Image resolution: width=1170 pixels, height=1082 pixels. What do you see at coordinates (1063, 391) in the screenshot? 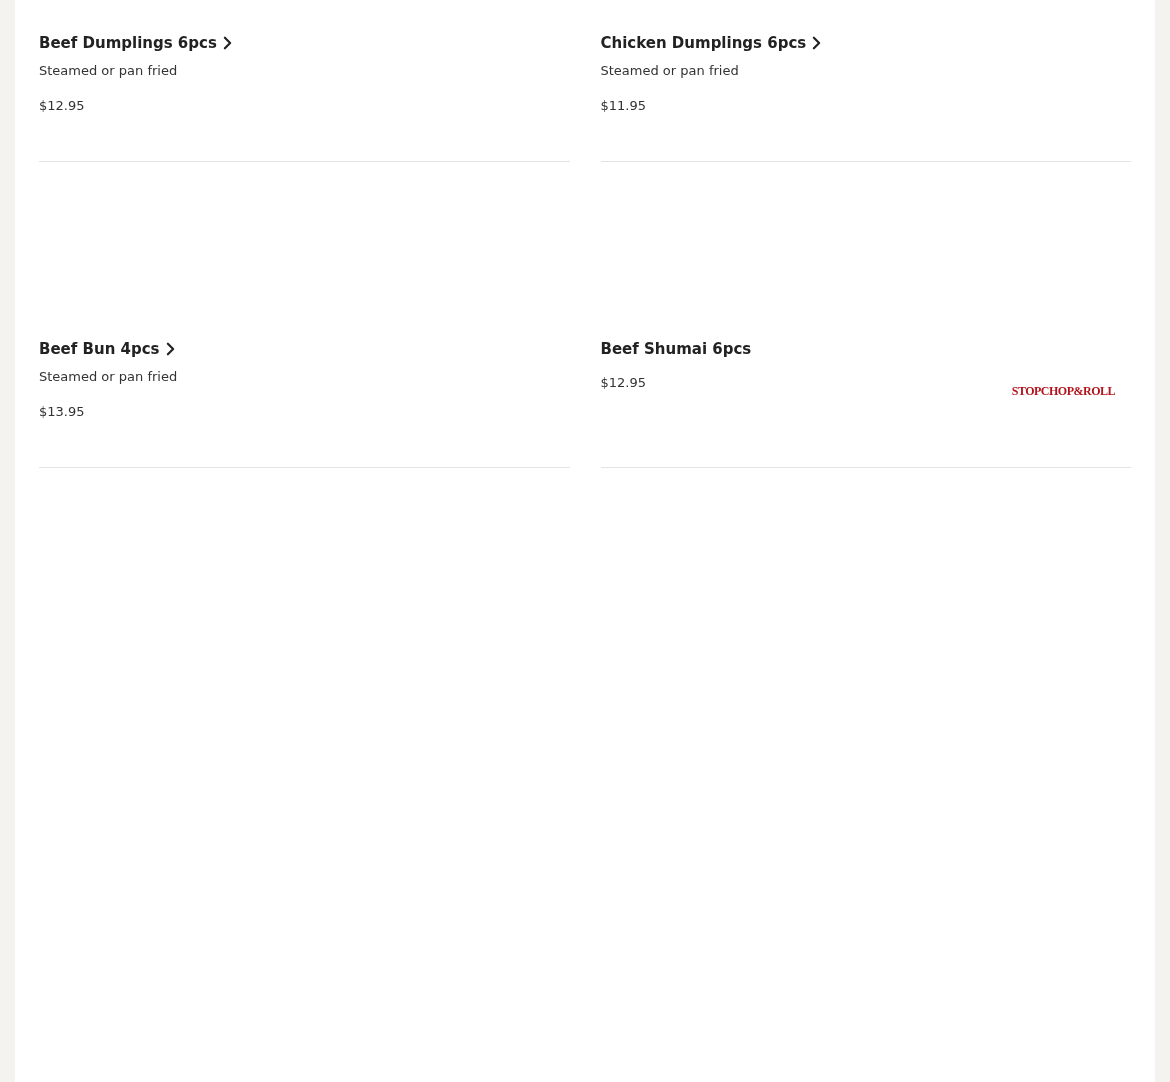
I see `restaurant-logo: STOPCHOP&ROLL` at bounding box center [1063, 391].